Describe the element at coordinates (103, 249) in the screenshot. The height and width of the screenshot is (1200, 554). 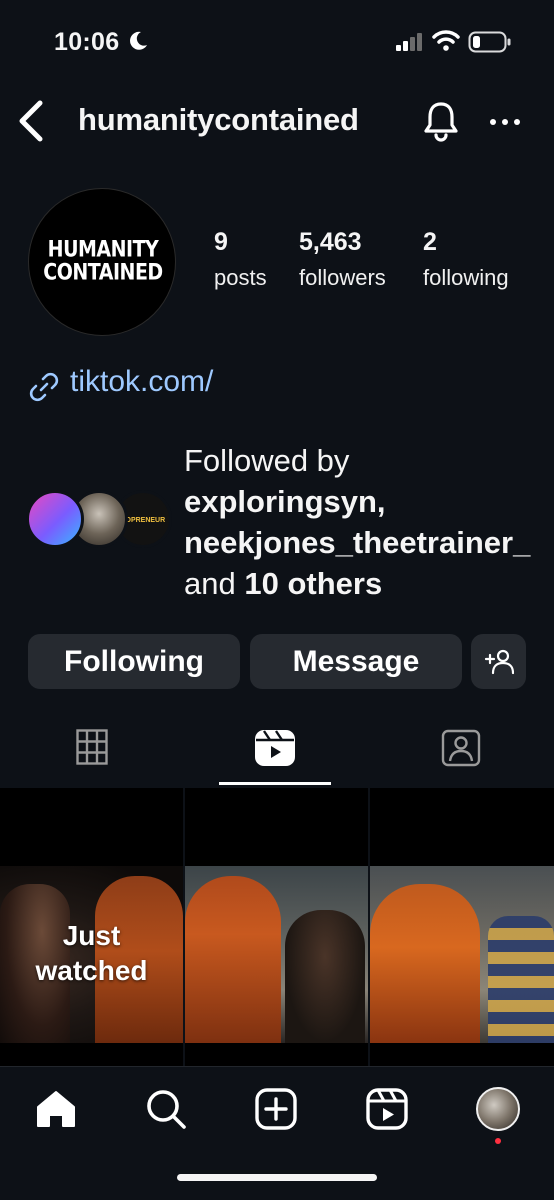
I see `avatar-logo-line1: HUMANITY` at that location.